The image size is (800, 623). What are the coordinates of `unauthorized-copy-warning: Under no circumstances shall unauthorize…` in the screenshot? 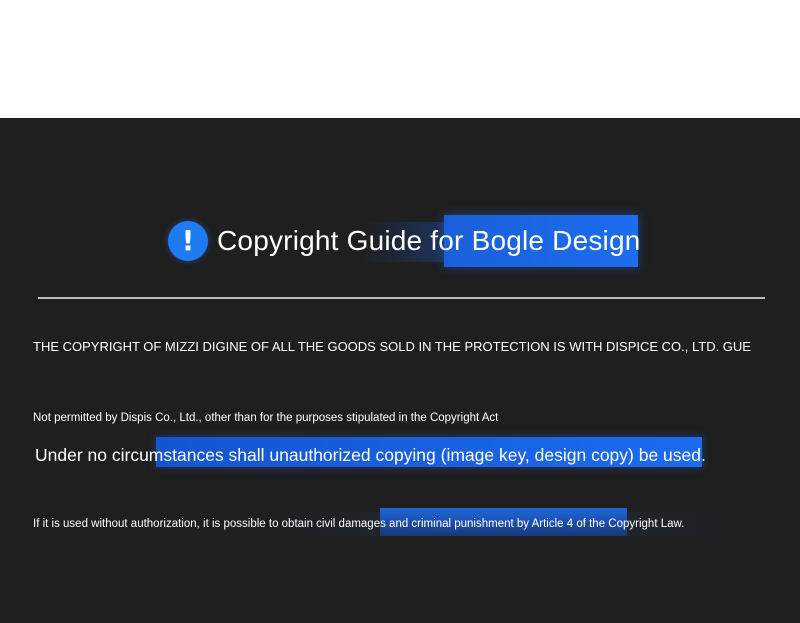 It's located at (370, 455).